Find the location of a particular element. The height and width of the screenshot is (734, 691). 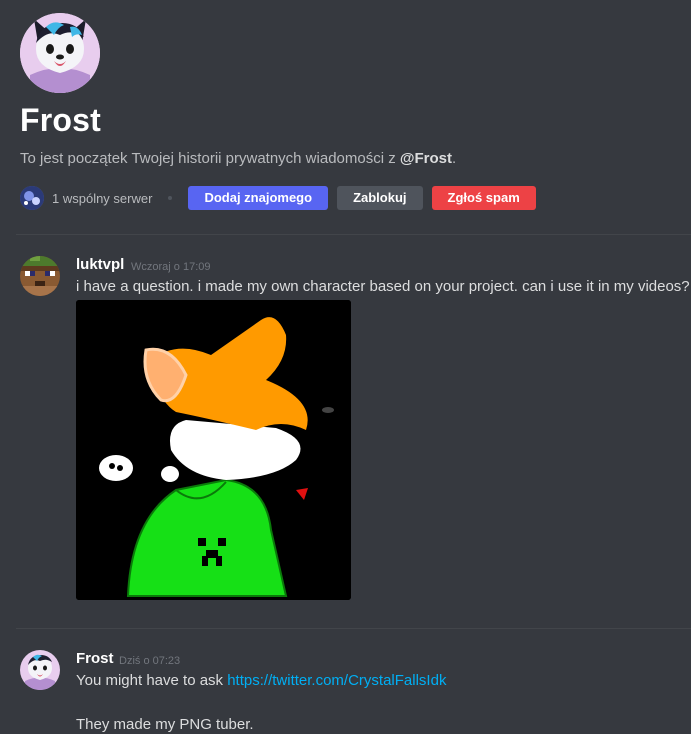

message-text-line2: They made my PNG tuber. is located at coordinates (165, 724).